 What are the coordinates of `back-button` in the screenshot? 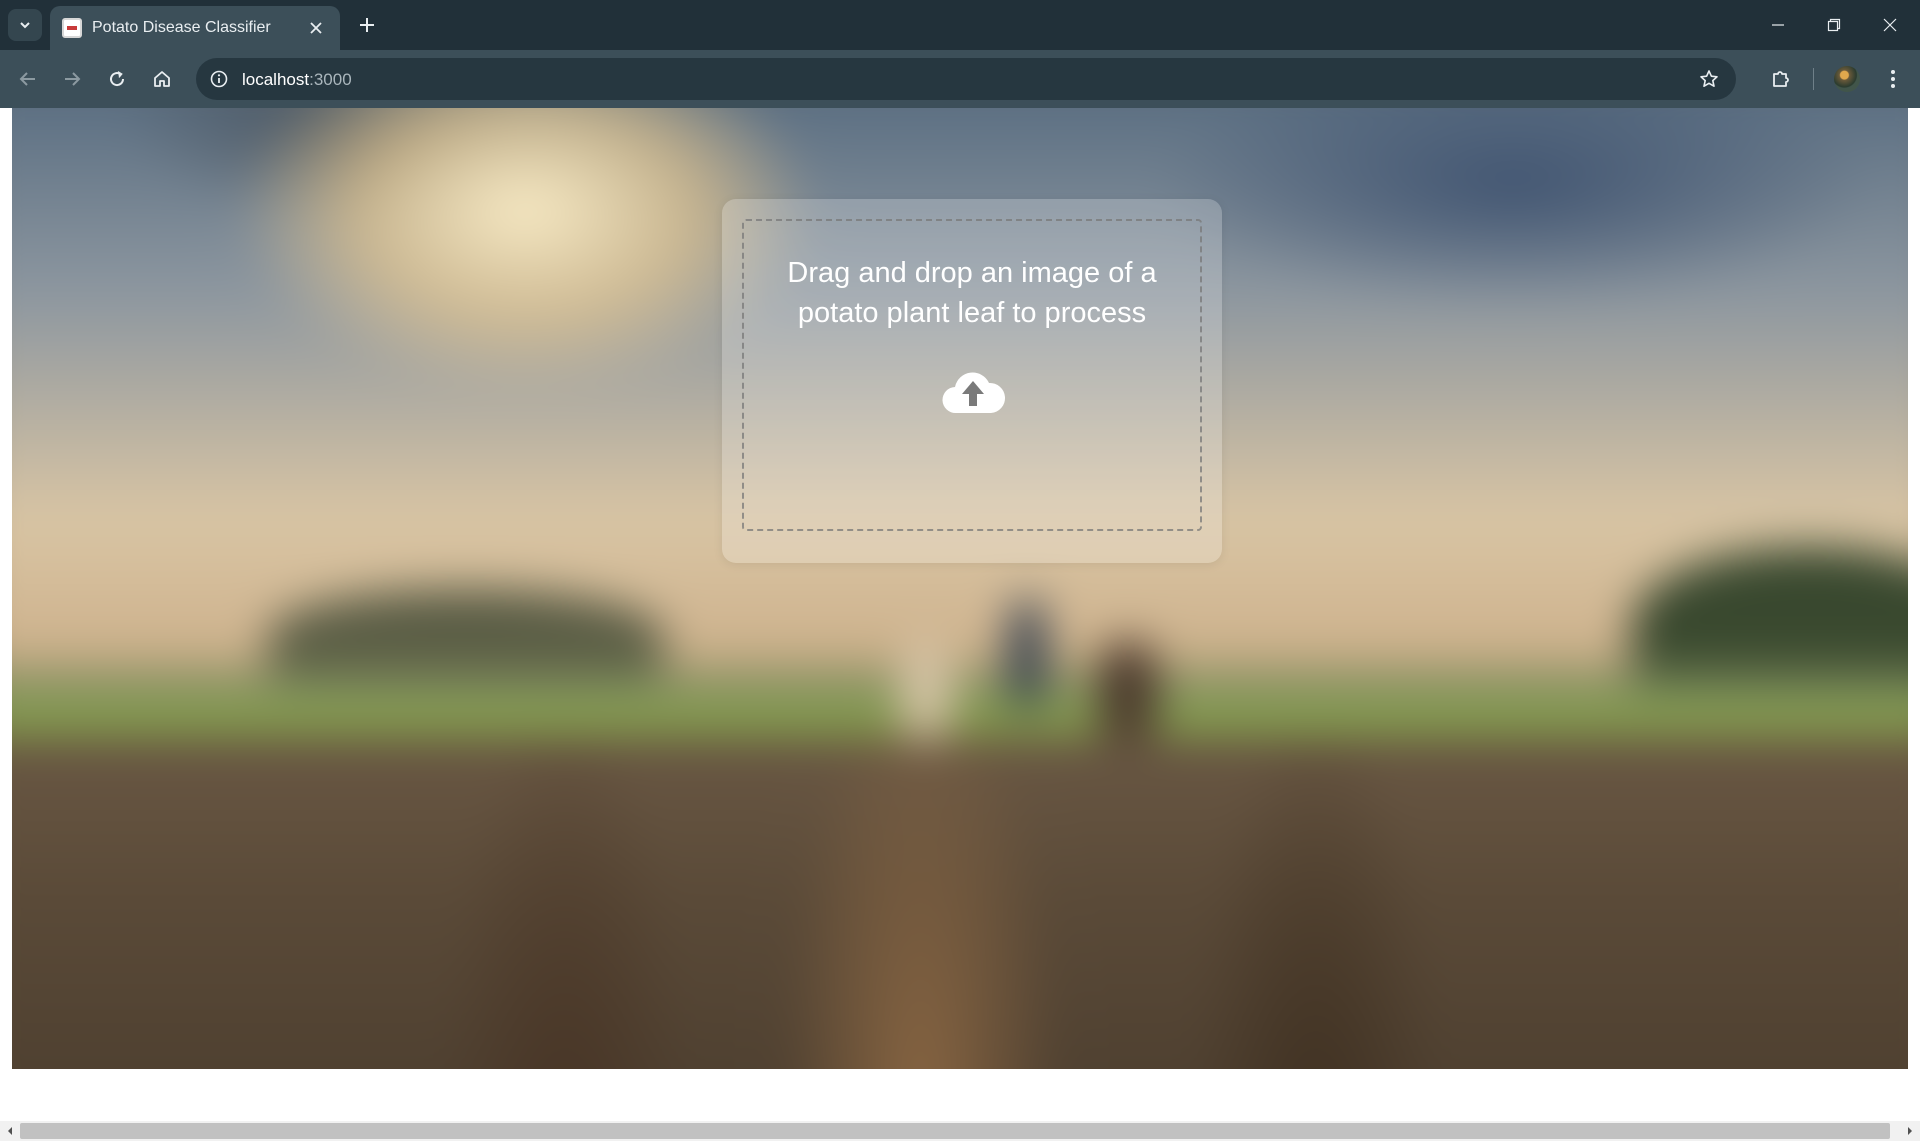 It's located at (28, 79).